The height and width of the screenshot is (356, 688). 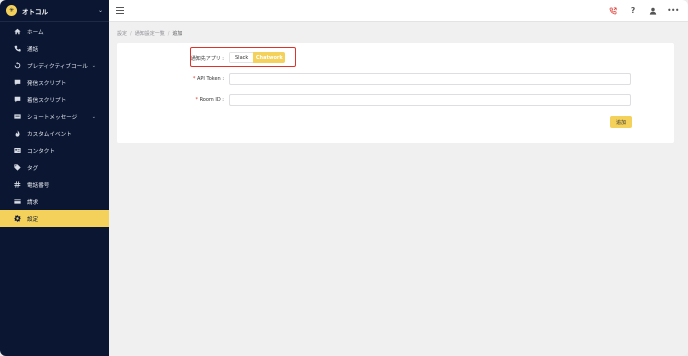 What do you see at coordinates (49, 134) in the screenshot?
I see `sidebar-item-label: カスタムイベント` at bounding box center [49, 134].